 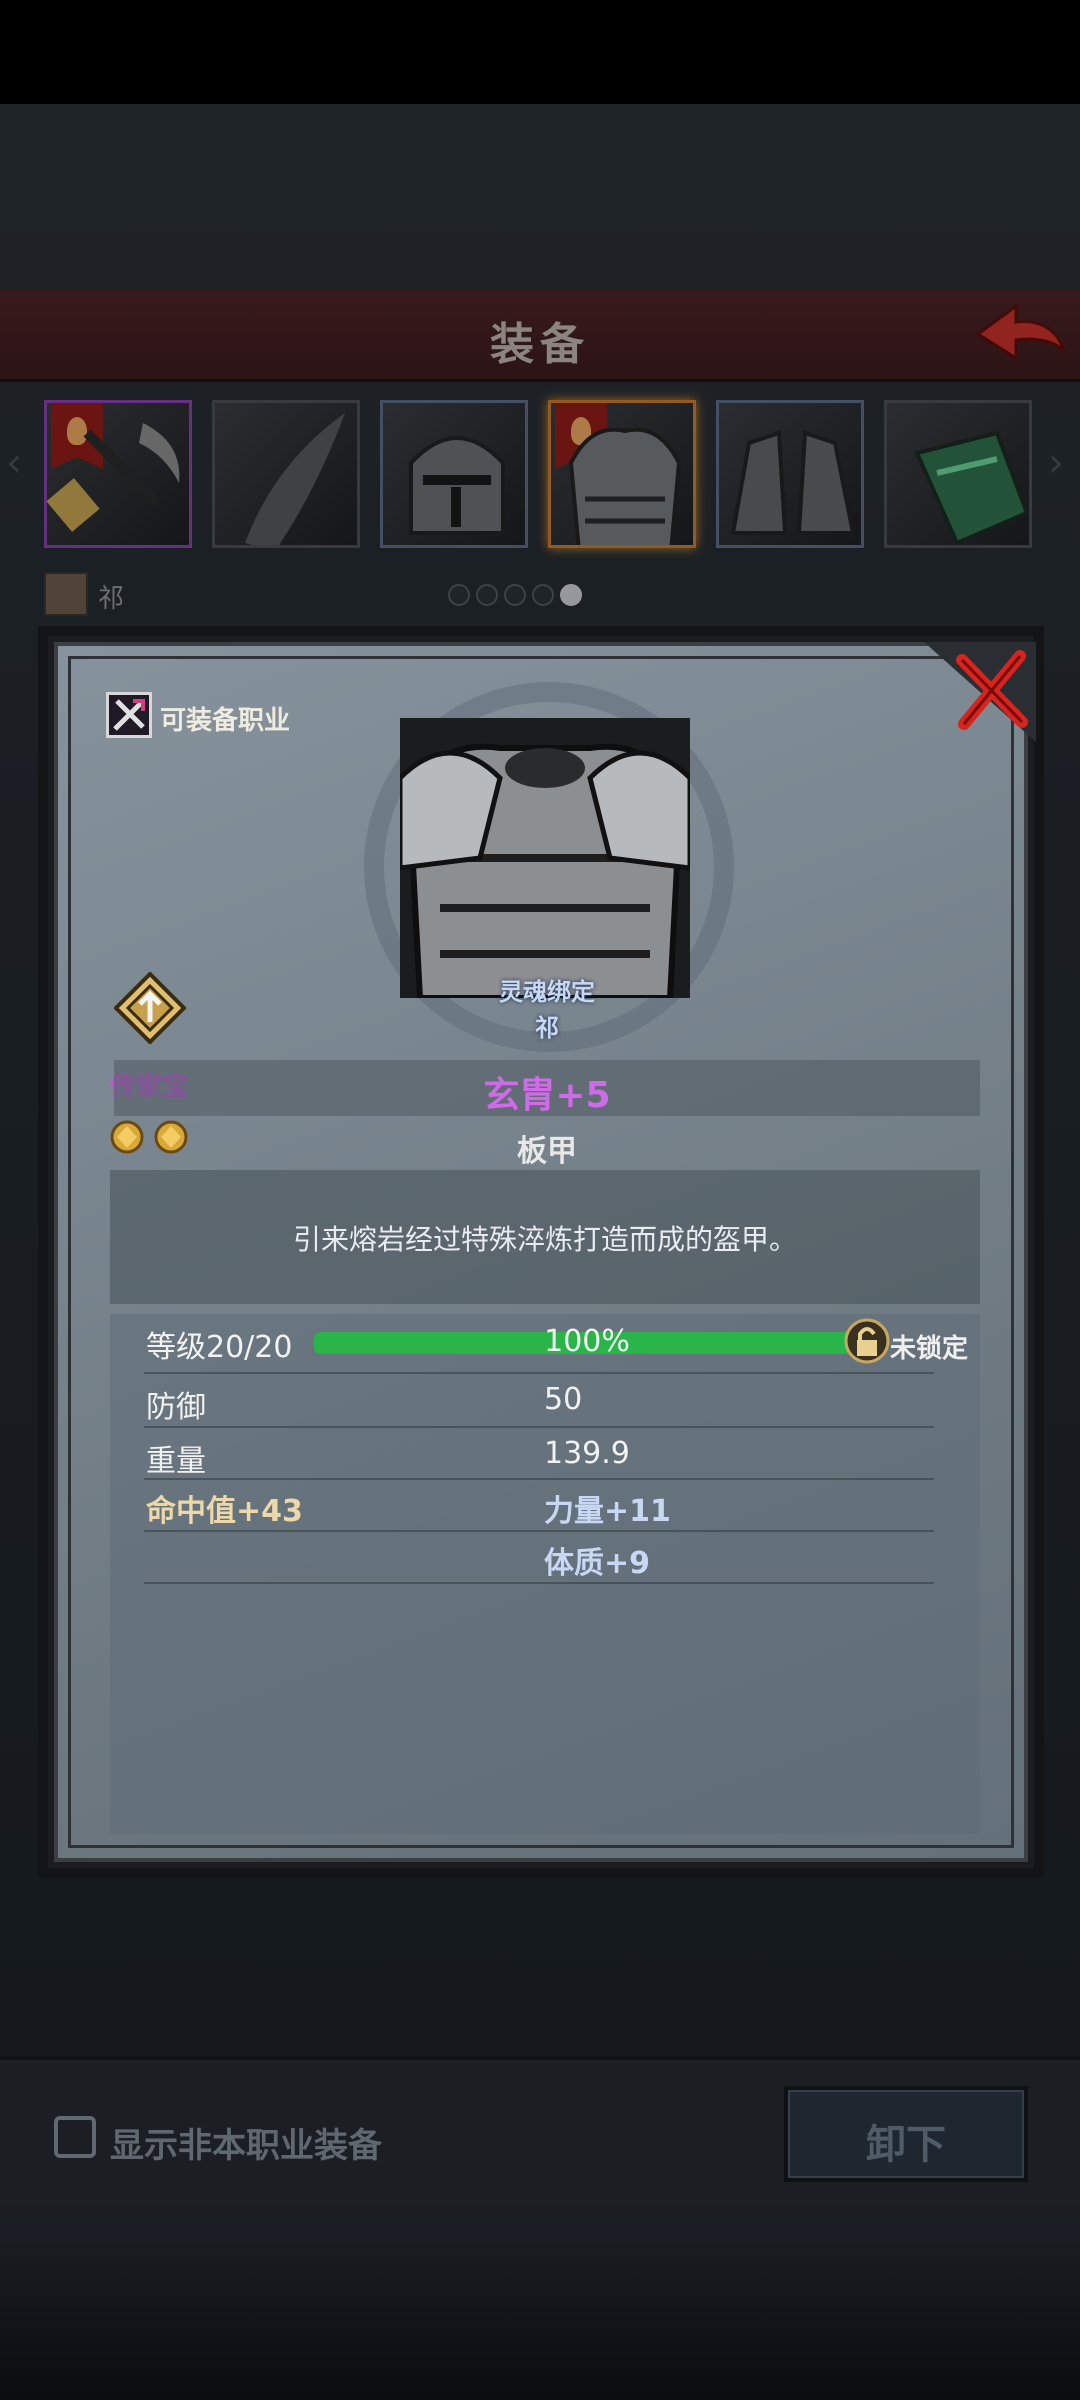 I want to click on show-other-class-checkbox, so click(x=75, y=2137).